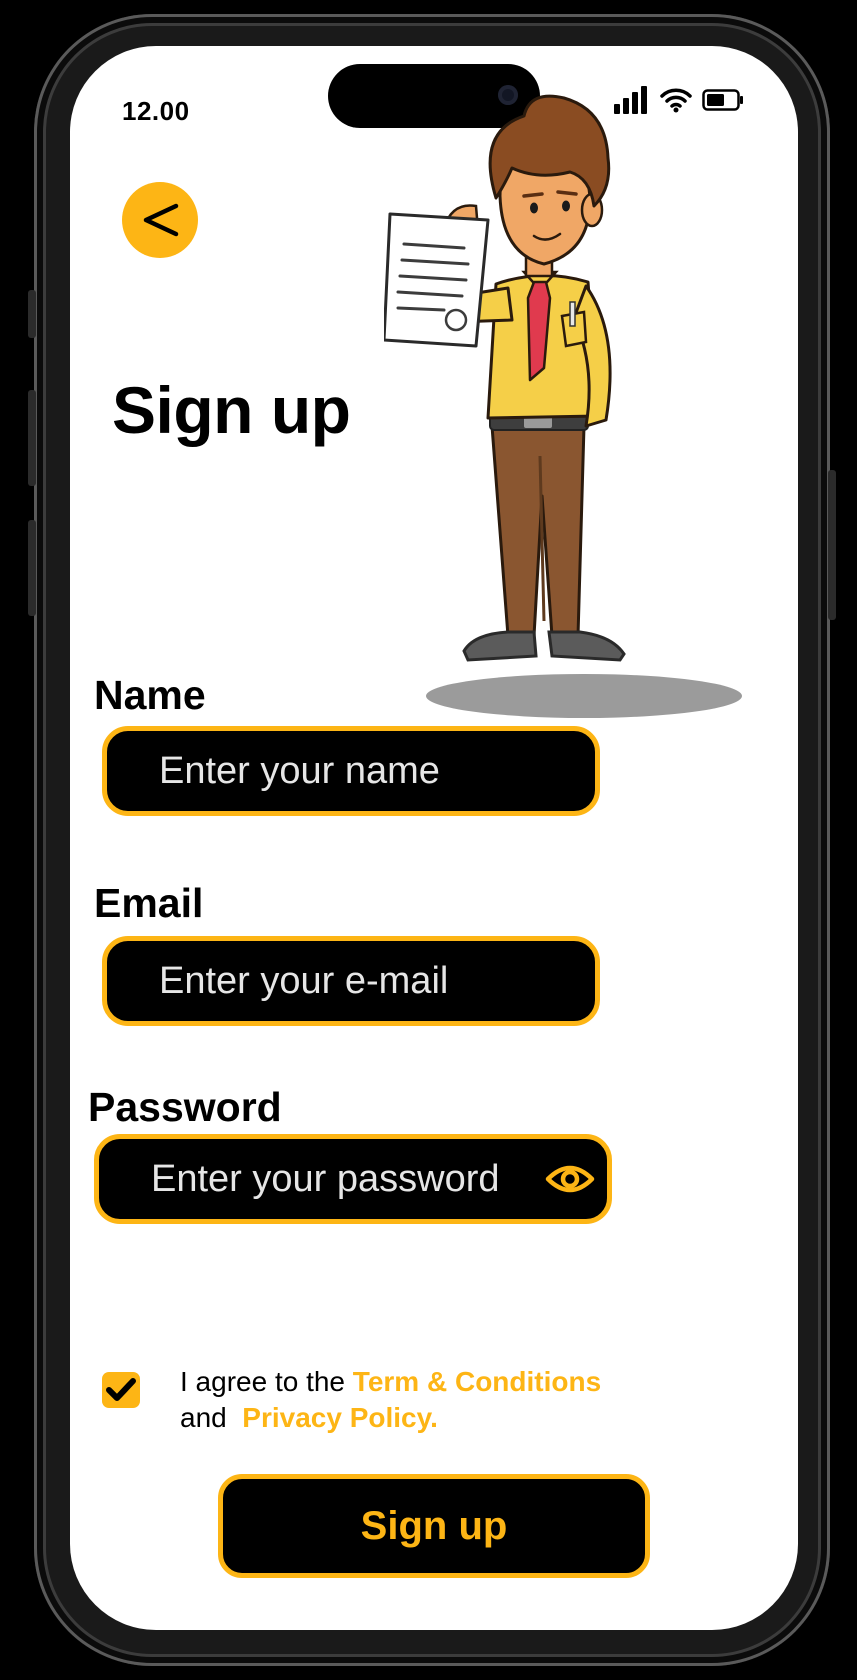  What do you see at coordinates (434, 1526) in the screenshot?
I see `sign-up-button: Sign up` at bounding box center [434, 1526].